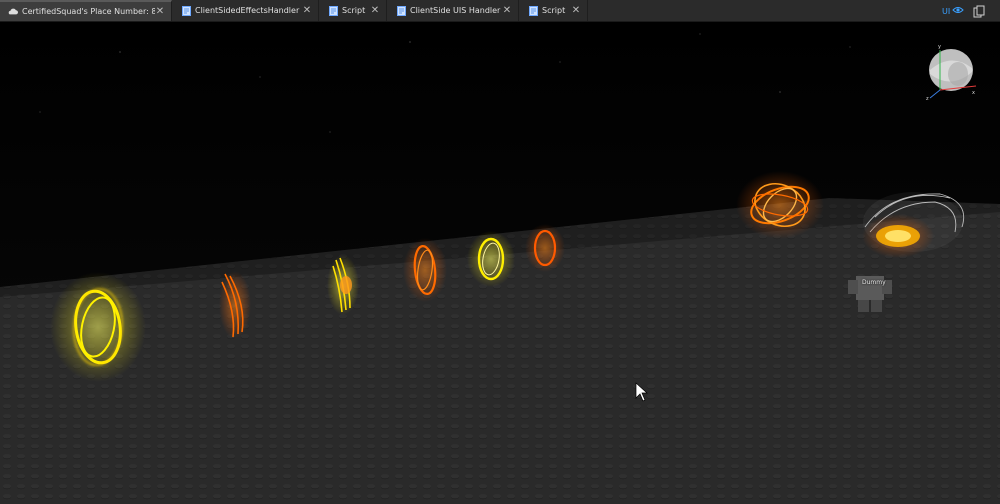  I want to click on orange-swirl-effect, so click(780, 205).